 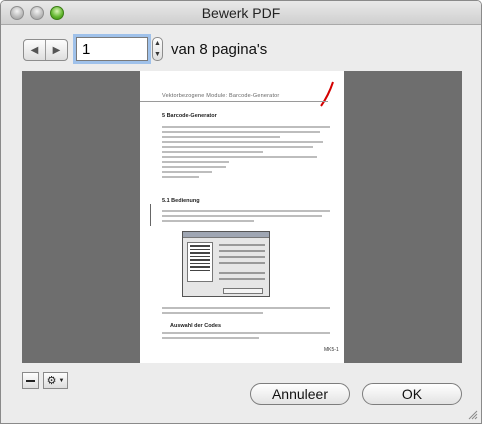 I want to click on header-rule, so click(x=234, y=101).